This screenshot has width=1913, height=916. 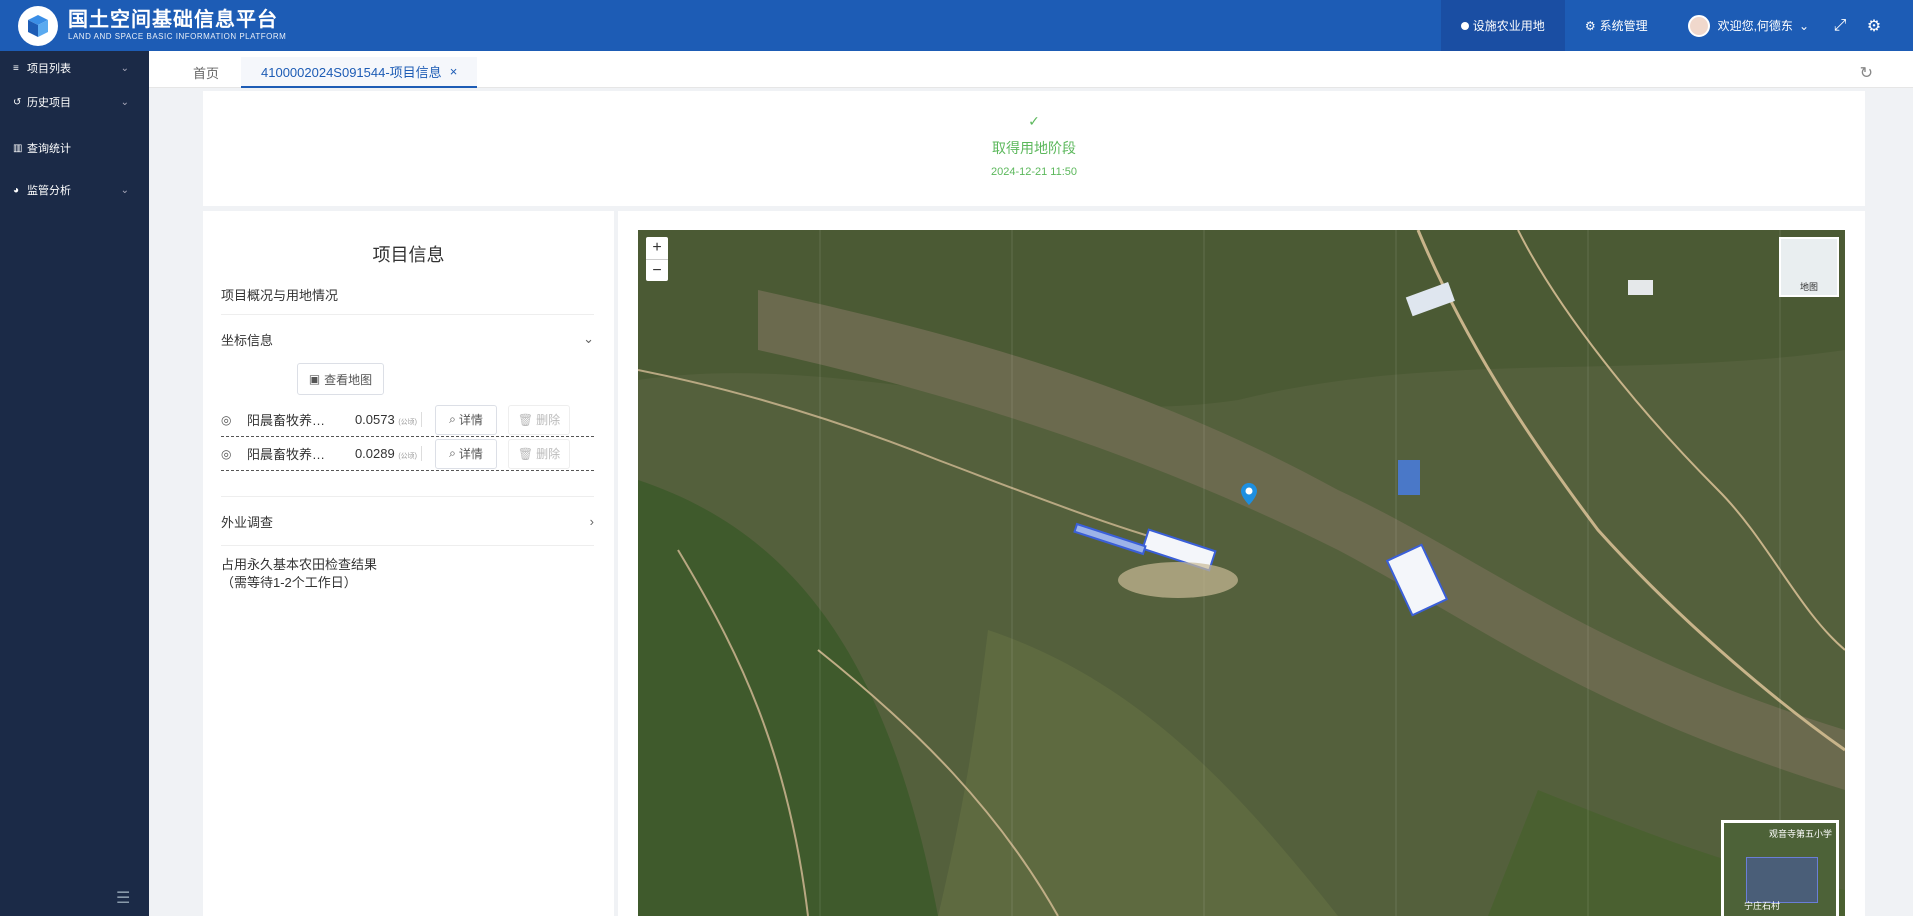 What do you see at coordinates (657, 270) in the screenshot?
I see `zoom-out-button: −` at bounding box center [657, 270].